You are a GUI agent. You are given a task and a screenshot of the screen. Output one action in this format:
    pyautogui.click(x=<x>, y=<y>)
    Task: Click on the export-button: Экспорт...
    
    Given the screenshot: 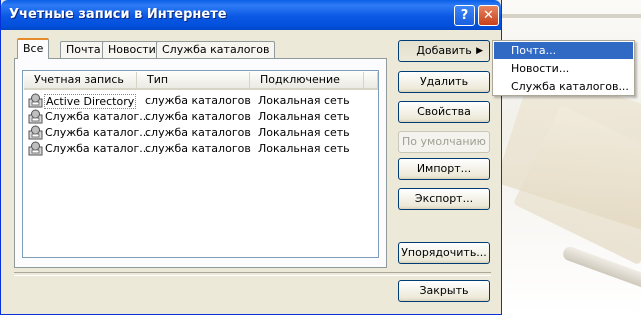 What is the action you would take?
    pyautogui.click(x=444, y=199)
    